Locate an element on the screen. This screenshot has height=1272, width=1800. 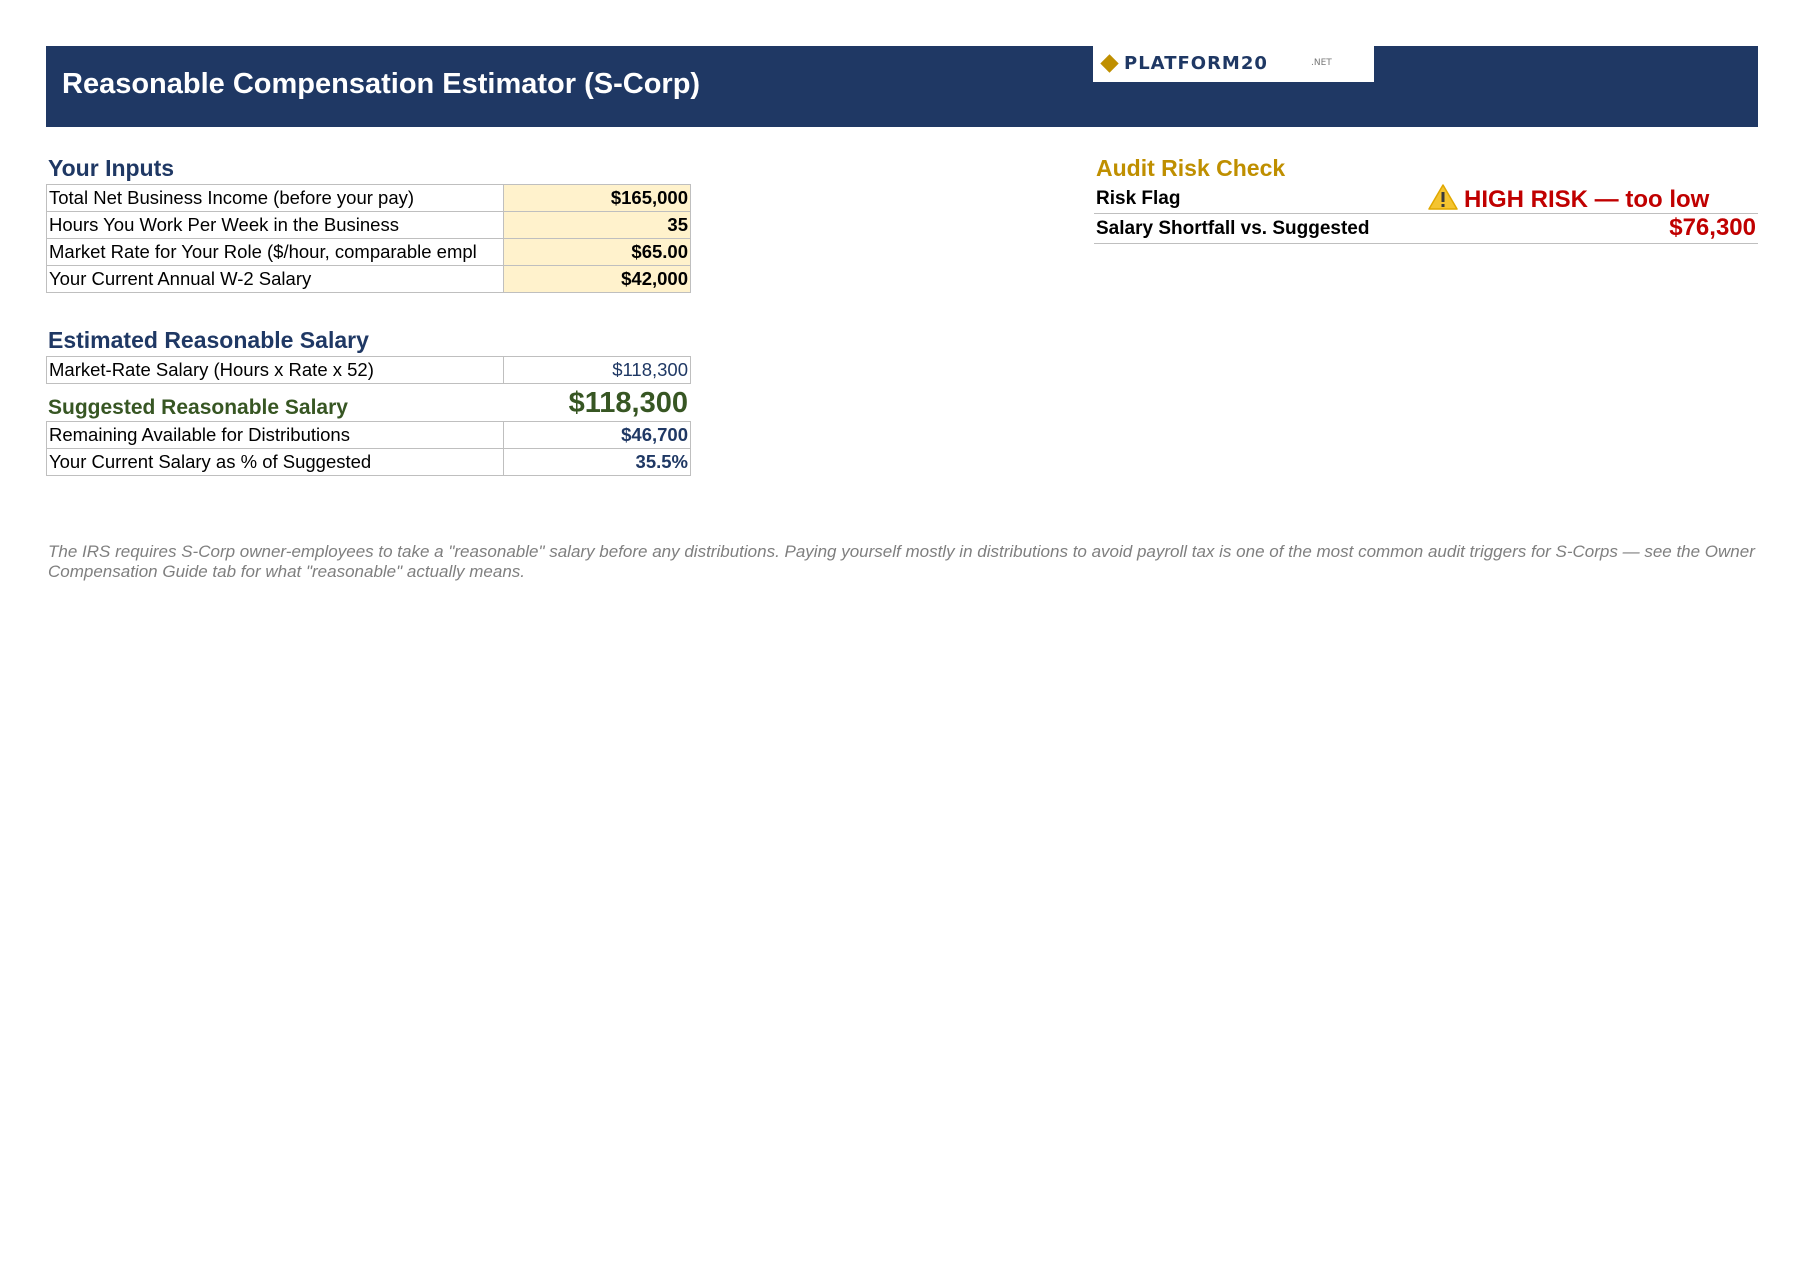
risk-flag-row: Risk Flag HIGH RISK — too low is located at coordinates (1426, 199).